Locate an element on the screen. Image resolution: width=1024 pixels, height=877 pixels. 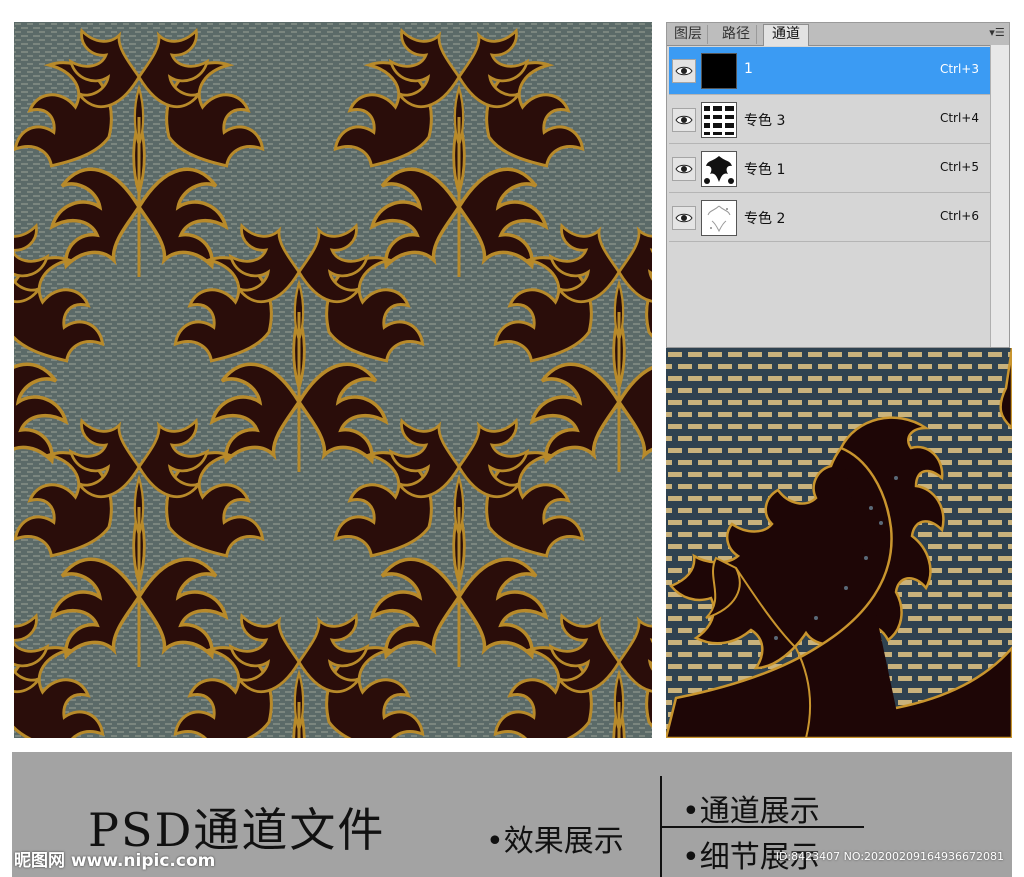
channel-shortcut: Ctrl+3 is located at coordinates (959, 69).